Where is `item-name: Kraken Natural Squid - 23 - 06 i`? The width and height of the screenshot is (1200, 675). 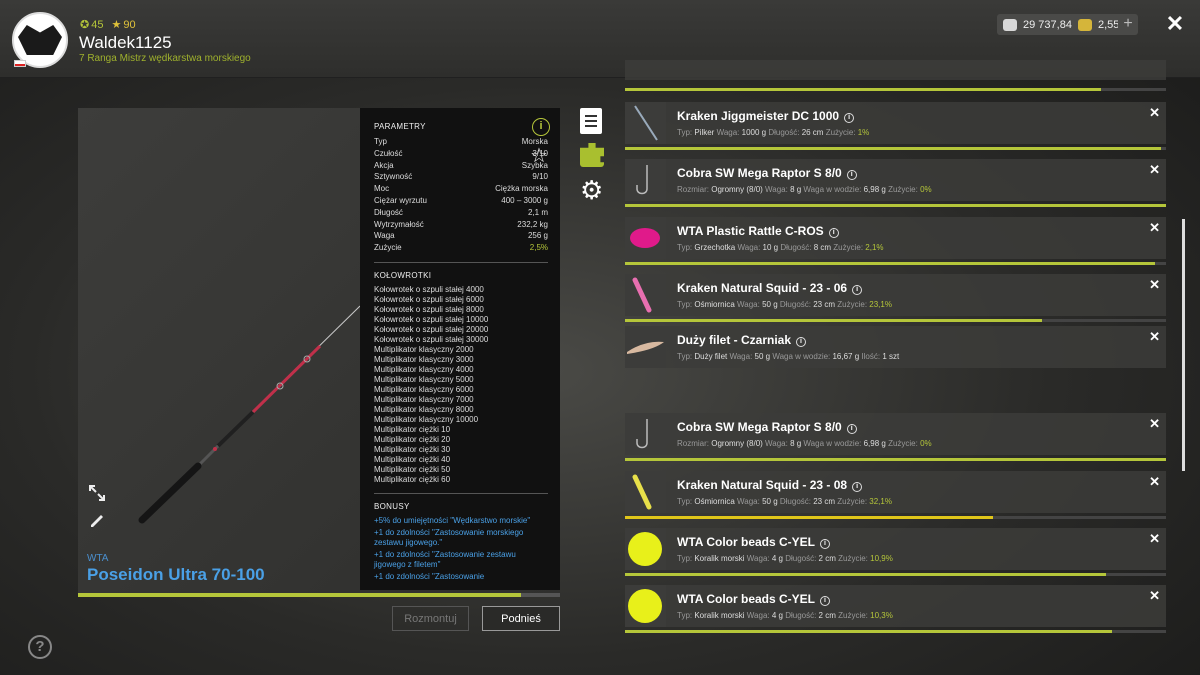
item-name: Kraken Natural Squid - 23 - 06 i is located at coordinates (770, 288).